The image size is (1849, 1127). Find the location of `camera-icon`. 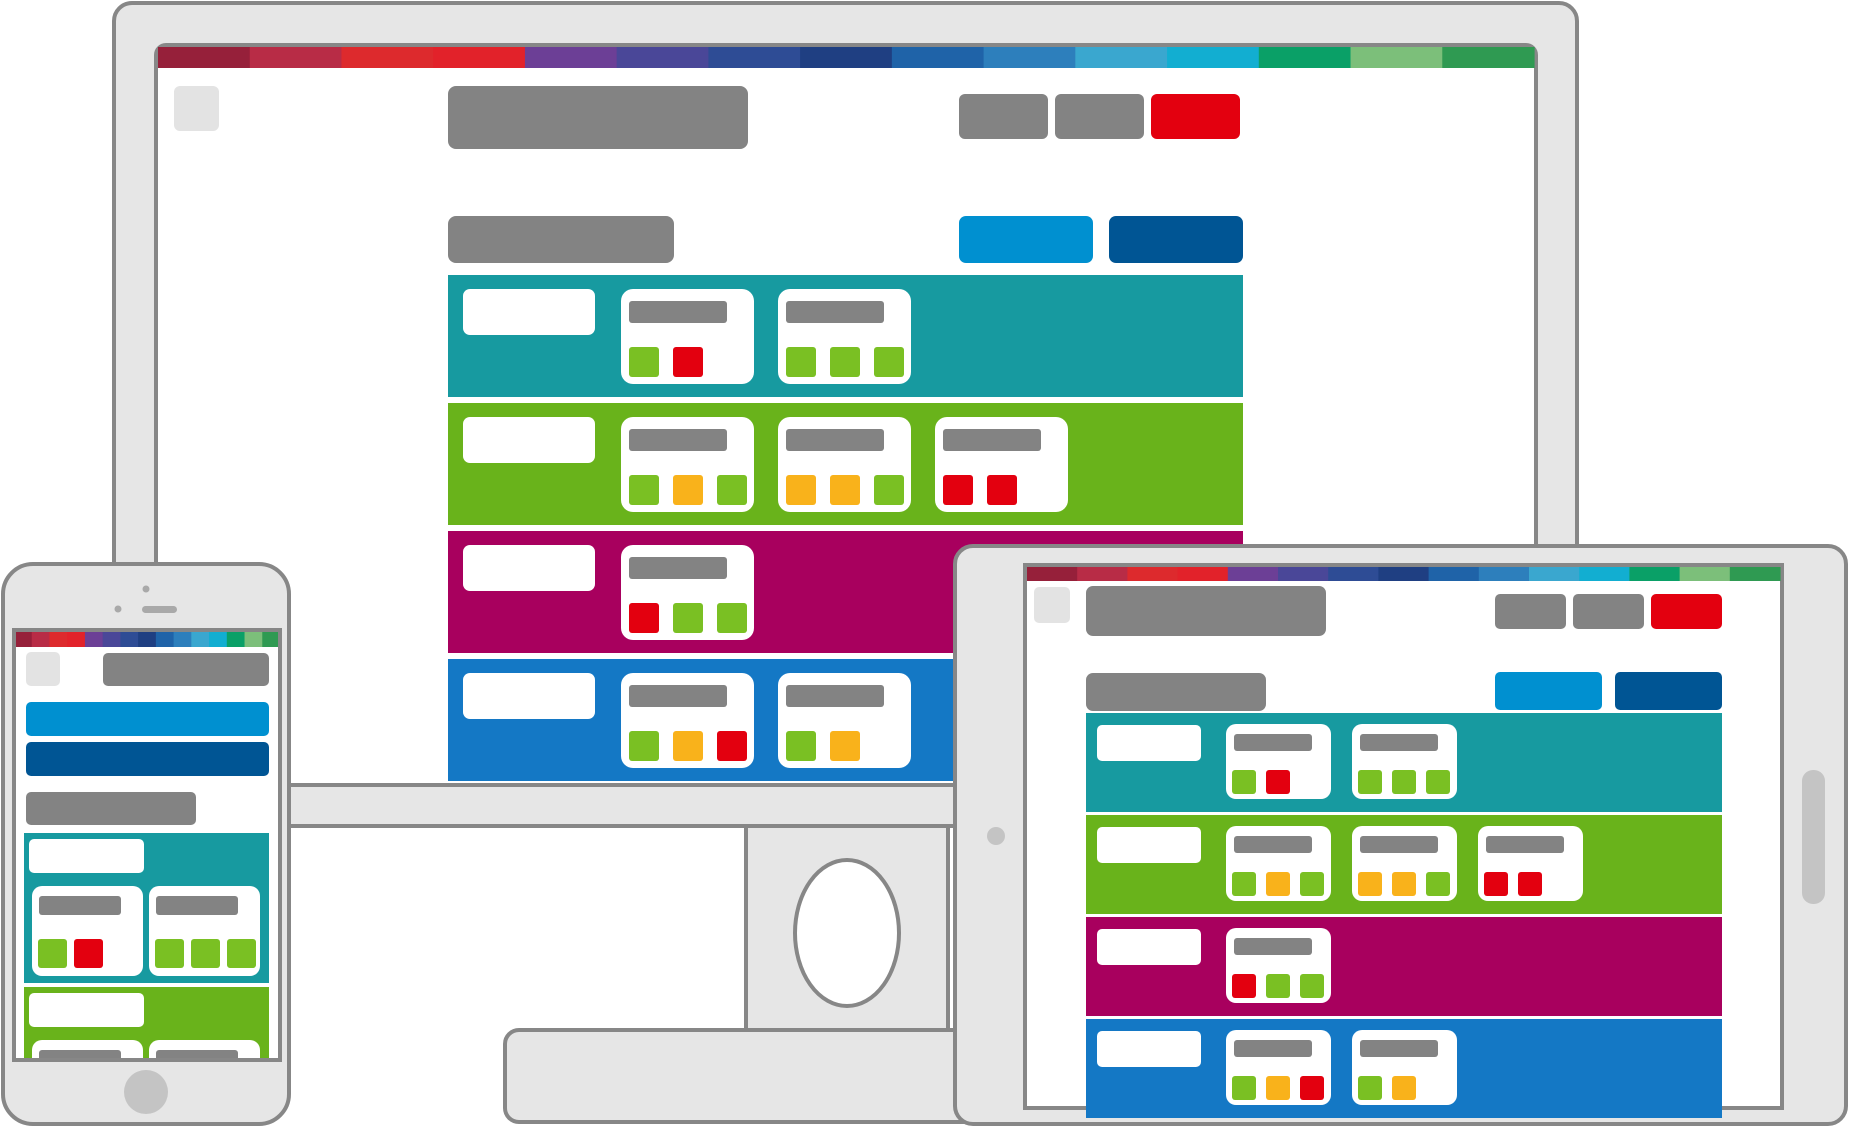

camera-icon is located at coordinates (146, 589).